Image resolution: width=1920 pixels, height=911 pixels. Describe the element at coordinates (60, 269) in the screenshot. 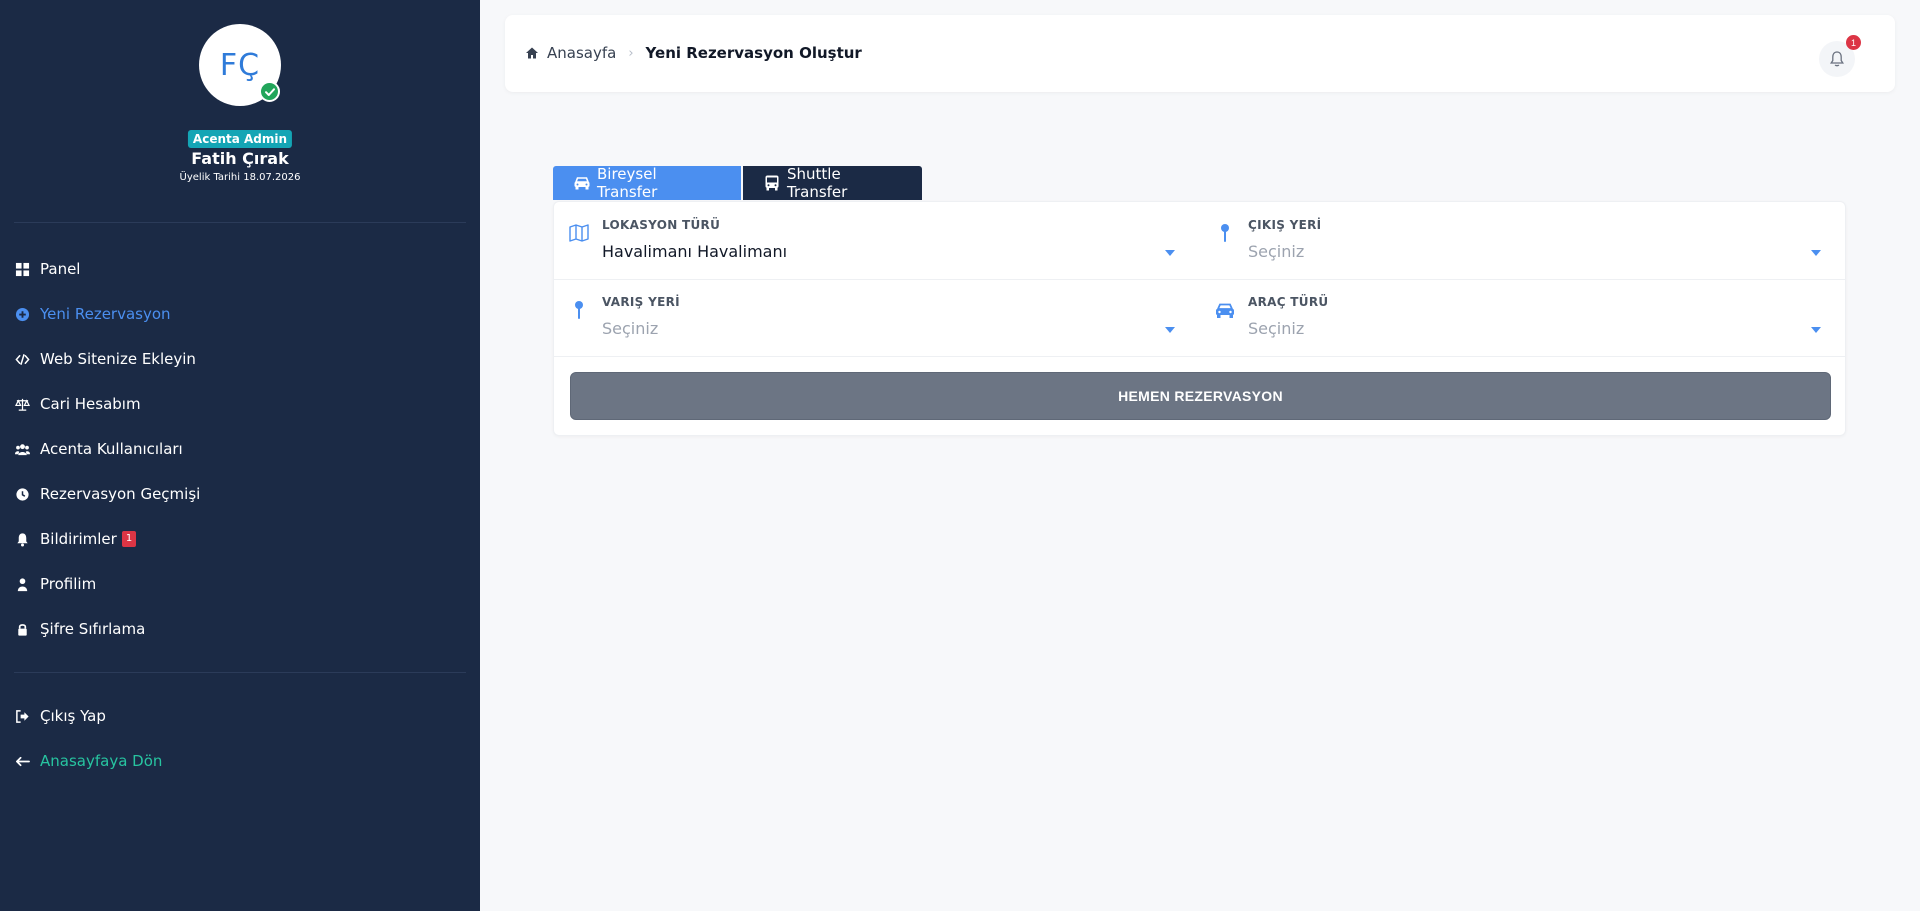

I see `sidebar-item-label: Panel` at that location.